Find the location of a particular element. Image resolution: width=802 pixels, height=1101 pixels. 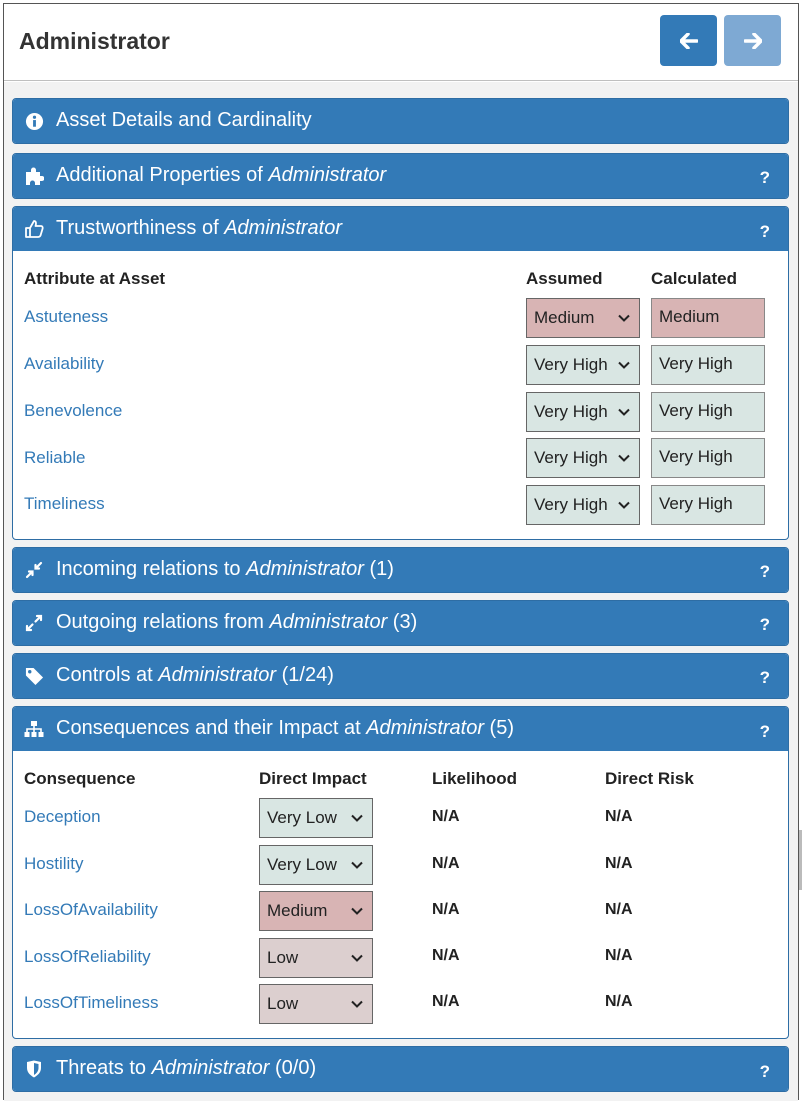

panel-title: Controls at Administrator (1/24) is located at coordinates (195, 675).